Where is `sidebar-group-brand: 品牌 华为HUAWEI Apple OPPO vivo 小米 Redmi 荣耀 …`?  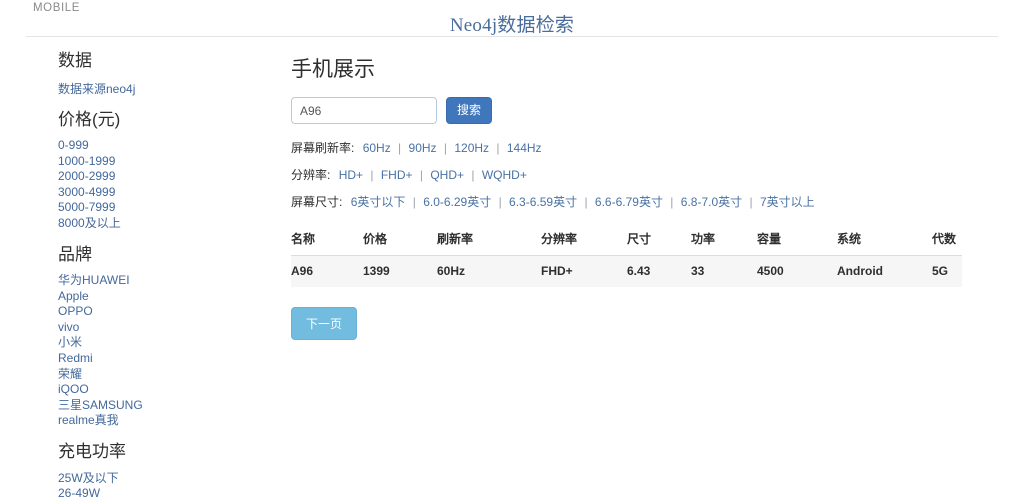
sidebar-group-brand: 品牌 华为HUAWEI Apple OPPO vivo 小米 Redmi 荣耀 … is located at coordinates (158, 335).